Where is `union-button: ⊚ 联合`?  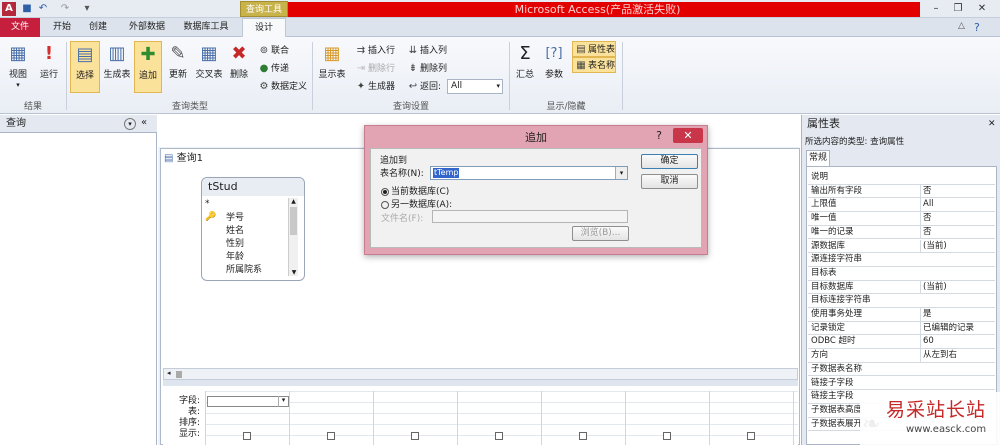 union-button: ⊚ 联合 is located at coordinates (273, 51).